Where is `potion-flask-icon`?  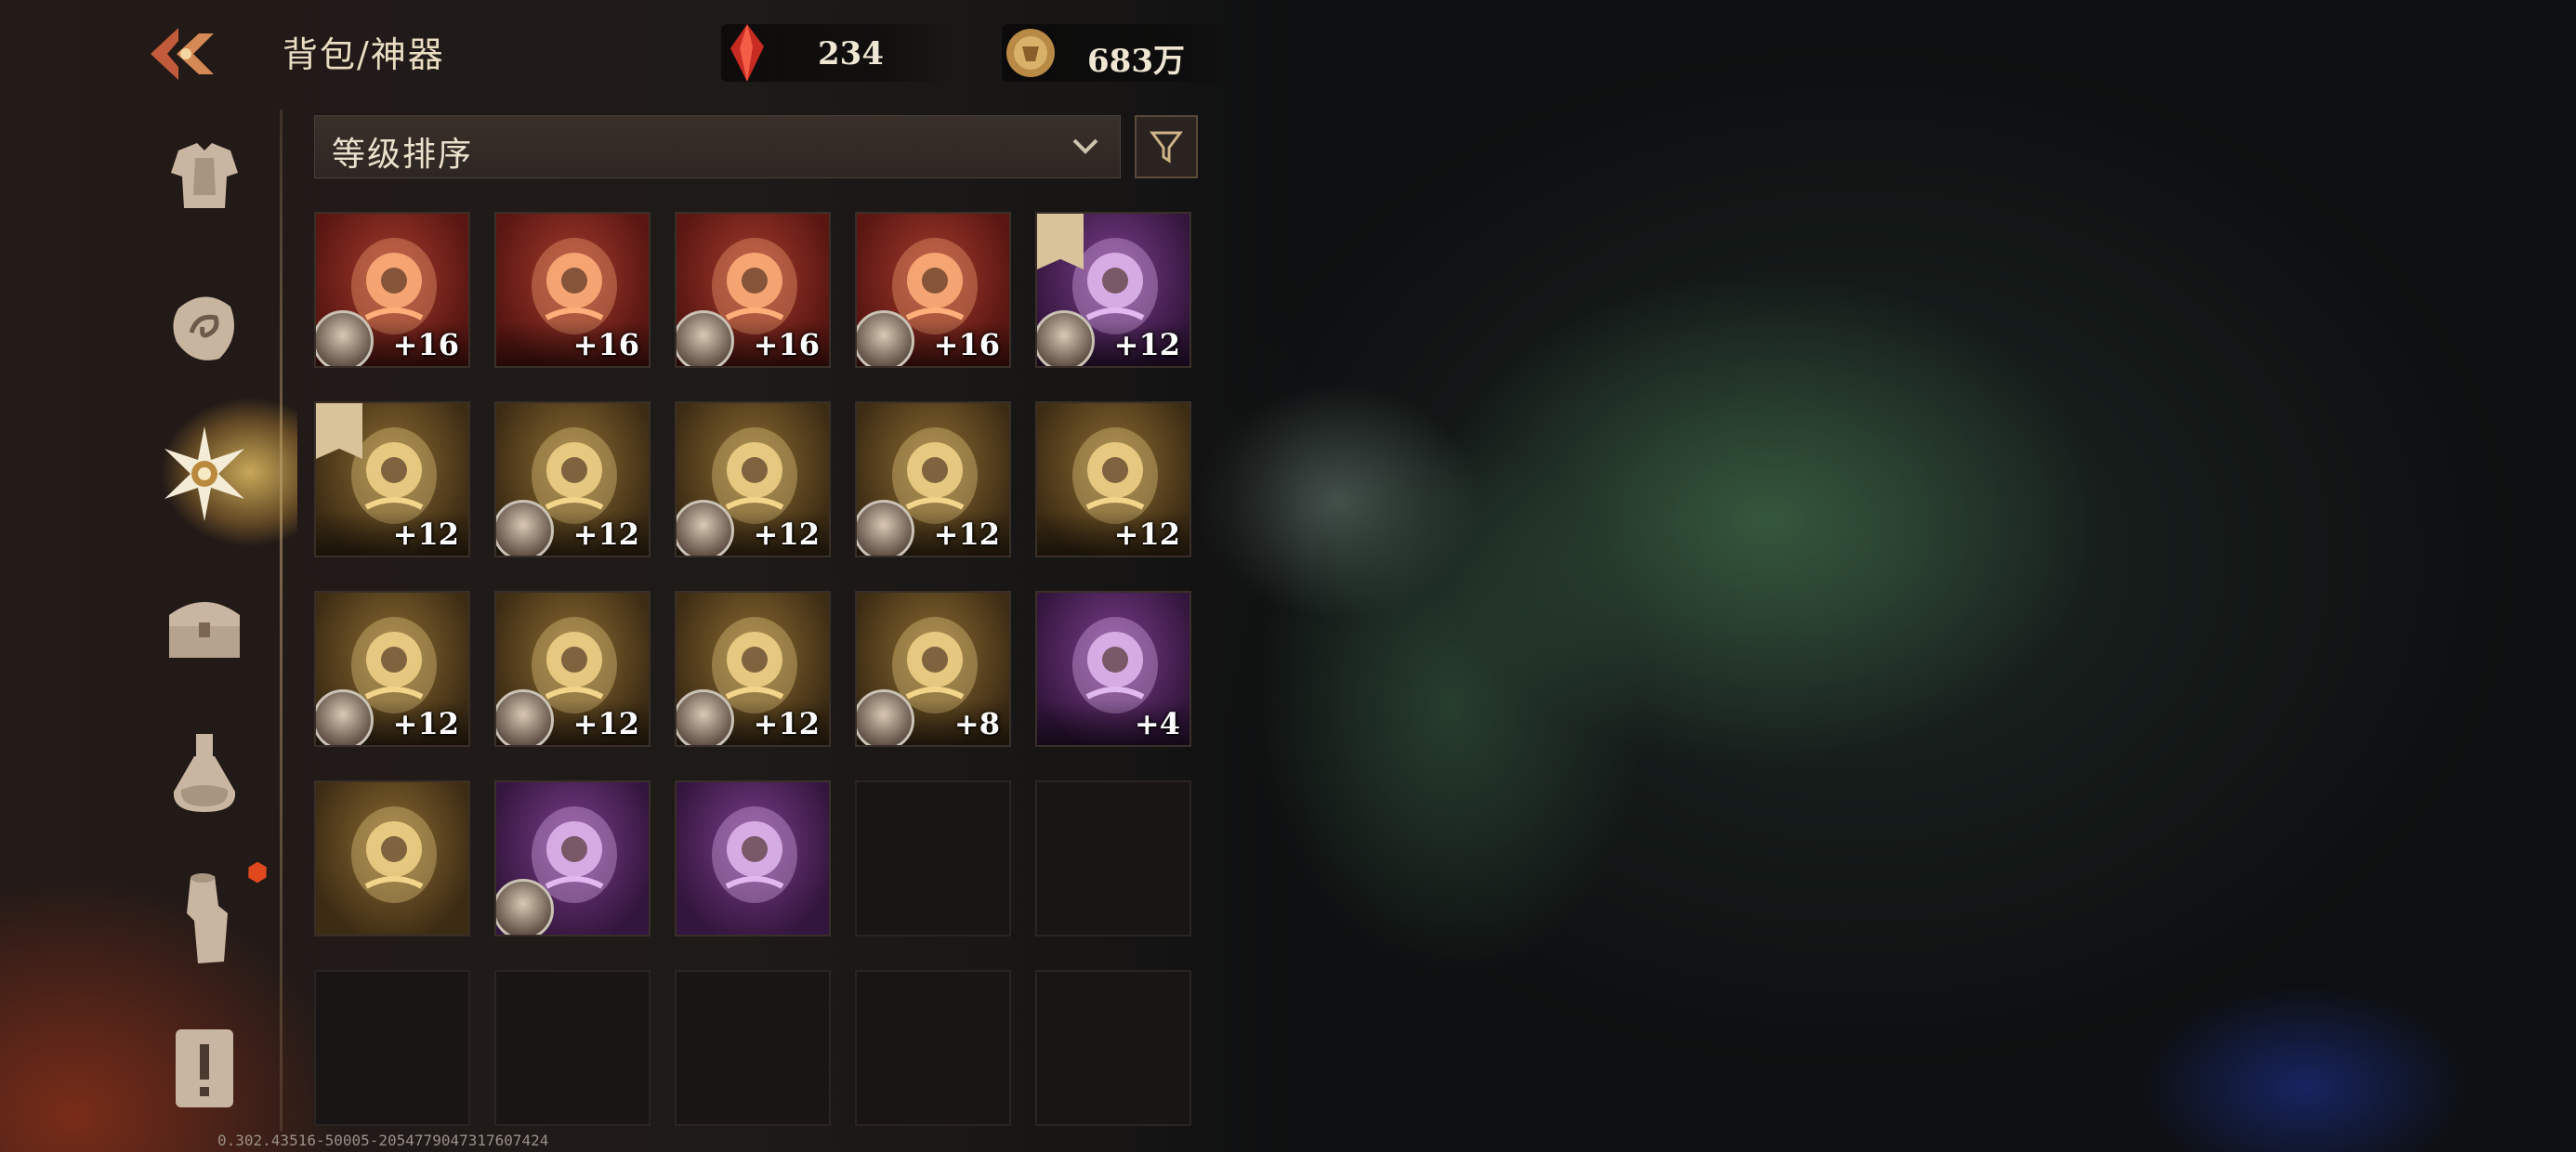 potion-flask-icon is located at coordinates (204, 773).